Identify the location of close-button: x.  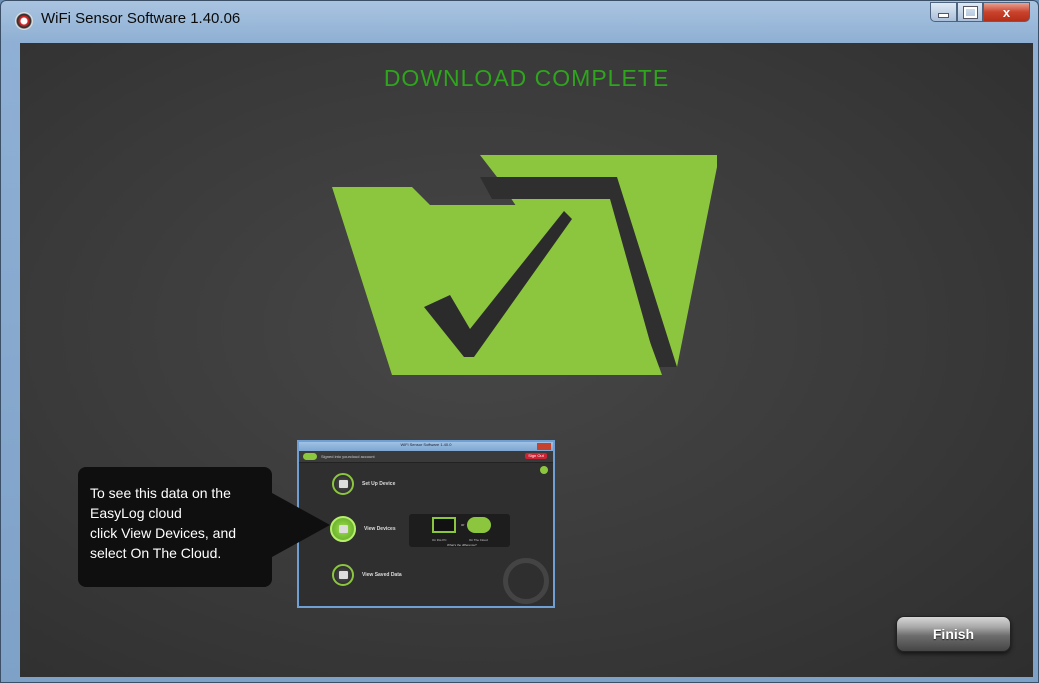
(1006, 12).